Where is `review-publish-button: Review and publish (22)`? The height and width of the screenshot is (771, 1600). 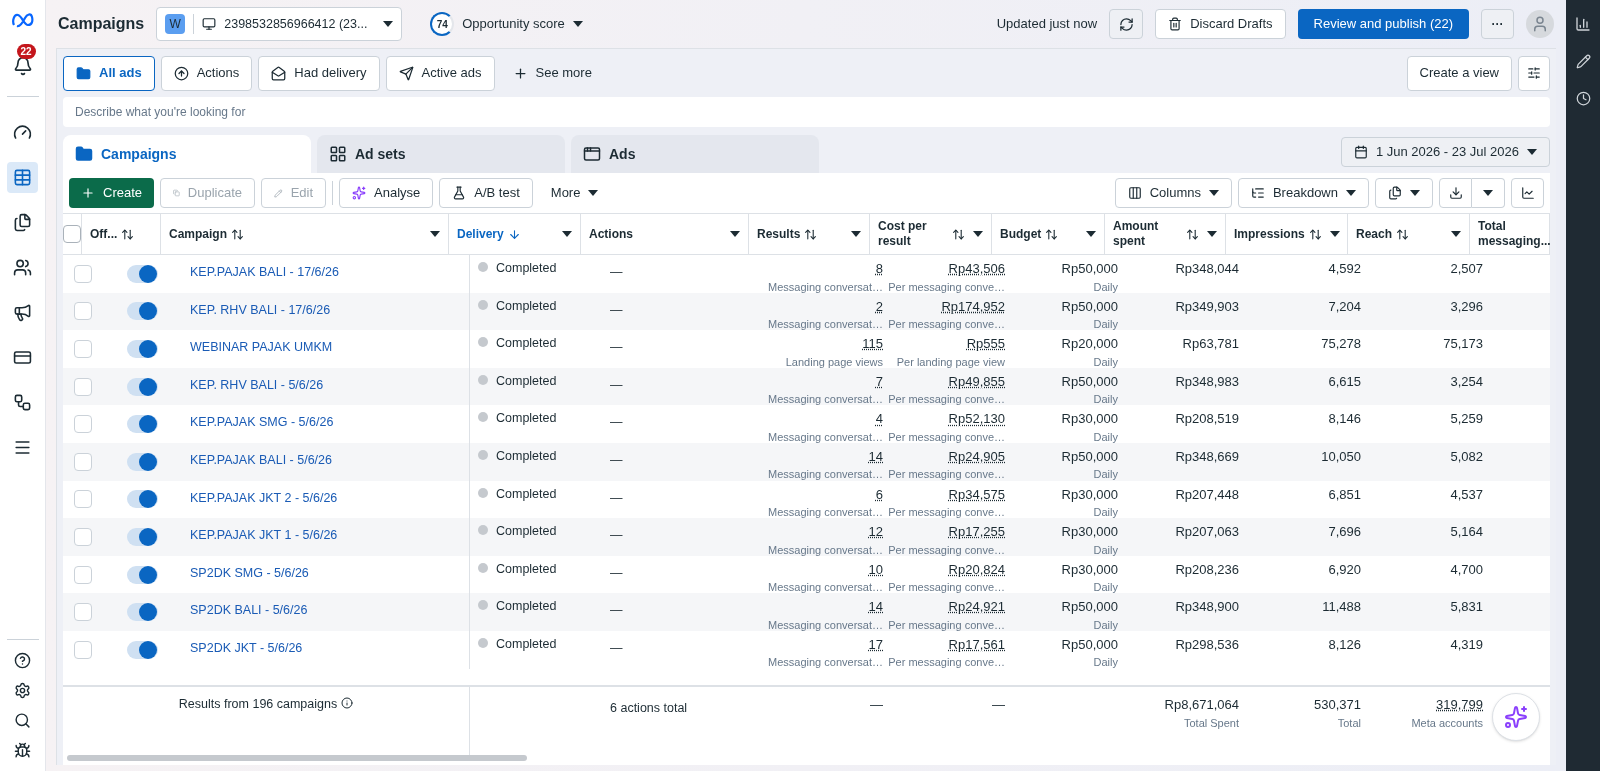
review-publish-button: Review and publish (22) is located at coordinates (1383, 24).